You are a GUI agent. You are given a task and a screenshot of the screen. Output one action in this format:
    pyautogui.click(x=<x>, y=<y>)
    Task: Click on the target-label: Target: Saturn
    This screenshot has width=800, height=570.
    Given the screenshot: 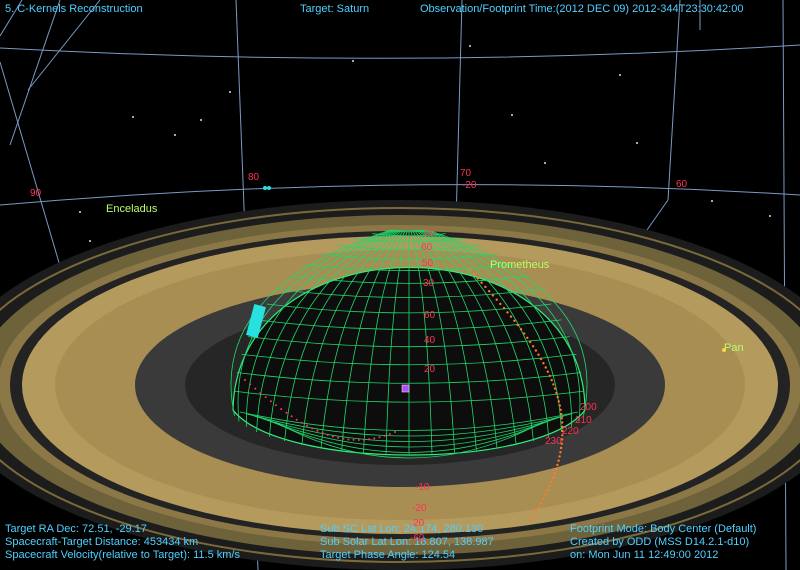 What is the action you would take?
    pyautogui.click(x=335, y=9)
    